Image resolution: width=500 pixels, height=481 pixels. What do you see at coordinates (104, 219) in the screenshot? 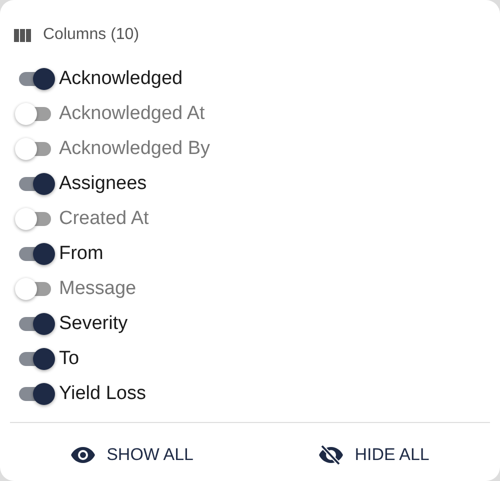
I see `column-label: Created At` at bounding box center [104, 219].